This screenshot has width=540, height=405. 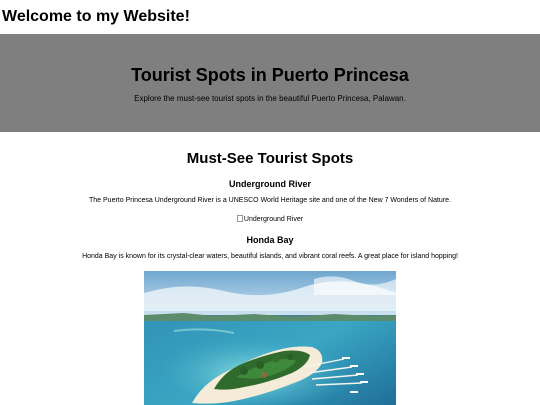 What do you see at coordinates (96, 16) in the screenshot?
I see `site-heading: Welcome to my Website!` at bounding box center [96, 16].